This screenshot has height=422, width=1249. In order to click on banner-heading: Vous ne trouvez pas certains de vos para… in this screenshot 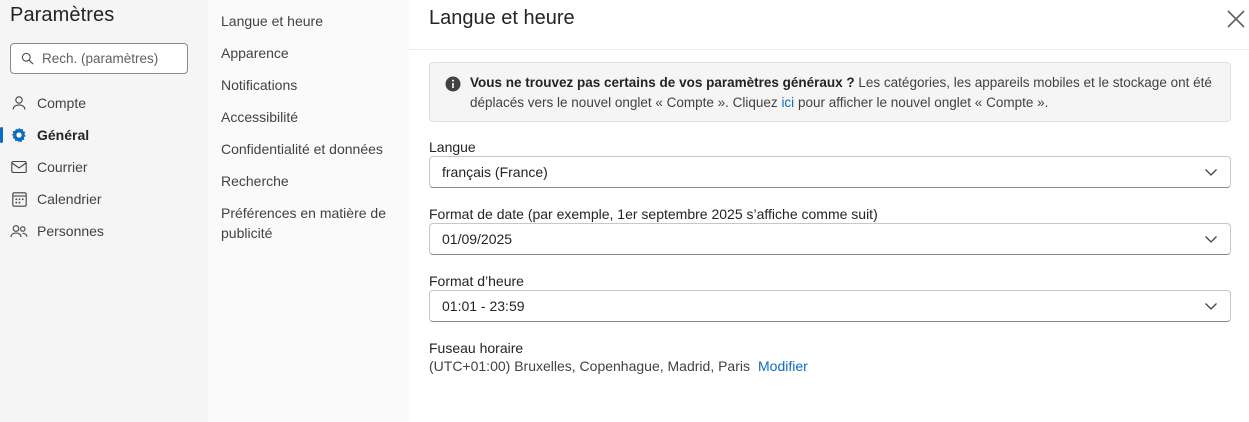, I will do `click(662, 82)`.